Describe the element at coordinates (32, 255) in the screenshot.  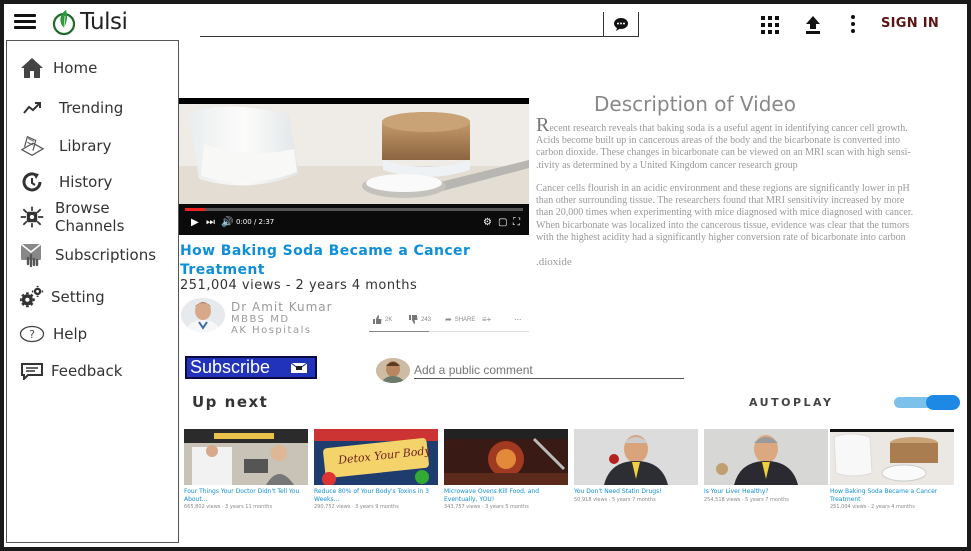
I see `subscriptions-icon` at that location.